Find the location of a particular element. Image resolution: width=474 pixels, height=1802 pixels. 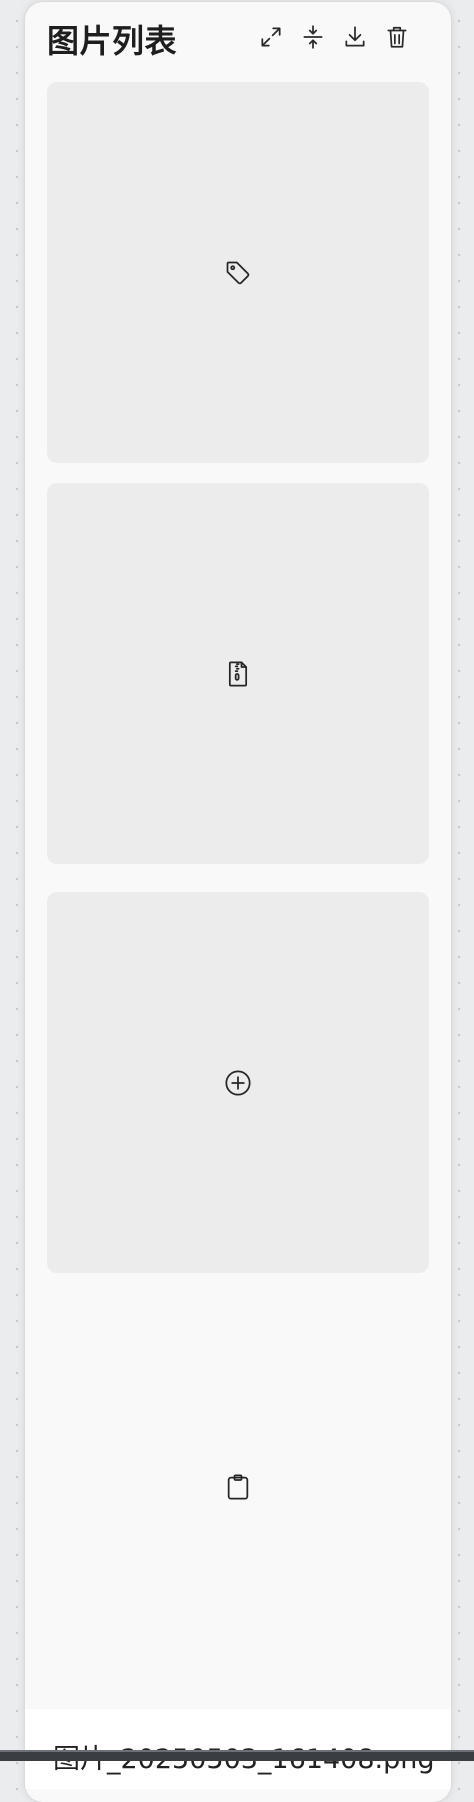

delete-button is located at coordinates (397, 37).